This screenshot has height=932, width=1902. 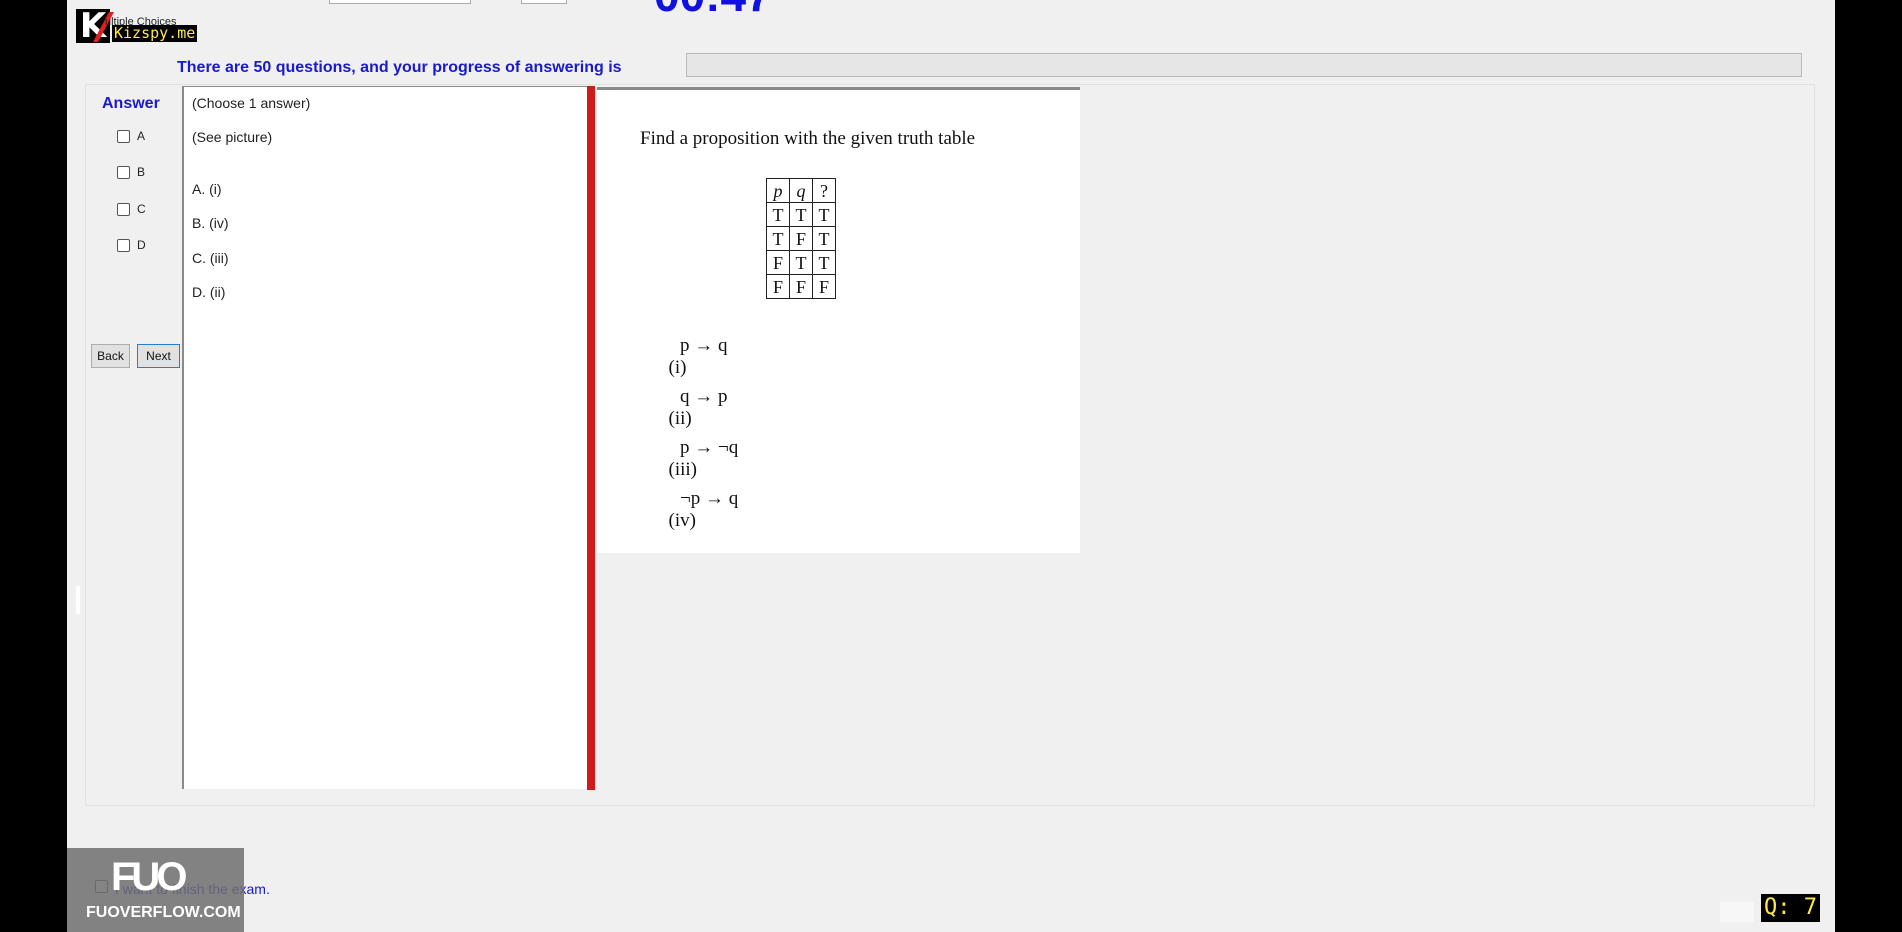 What do you see at coordinates (123, 172) in the screenshot?
I see `checkbox-b` at bounding box center [123, 172].